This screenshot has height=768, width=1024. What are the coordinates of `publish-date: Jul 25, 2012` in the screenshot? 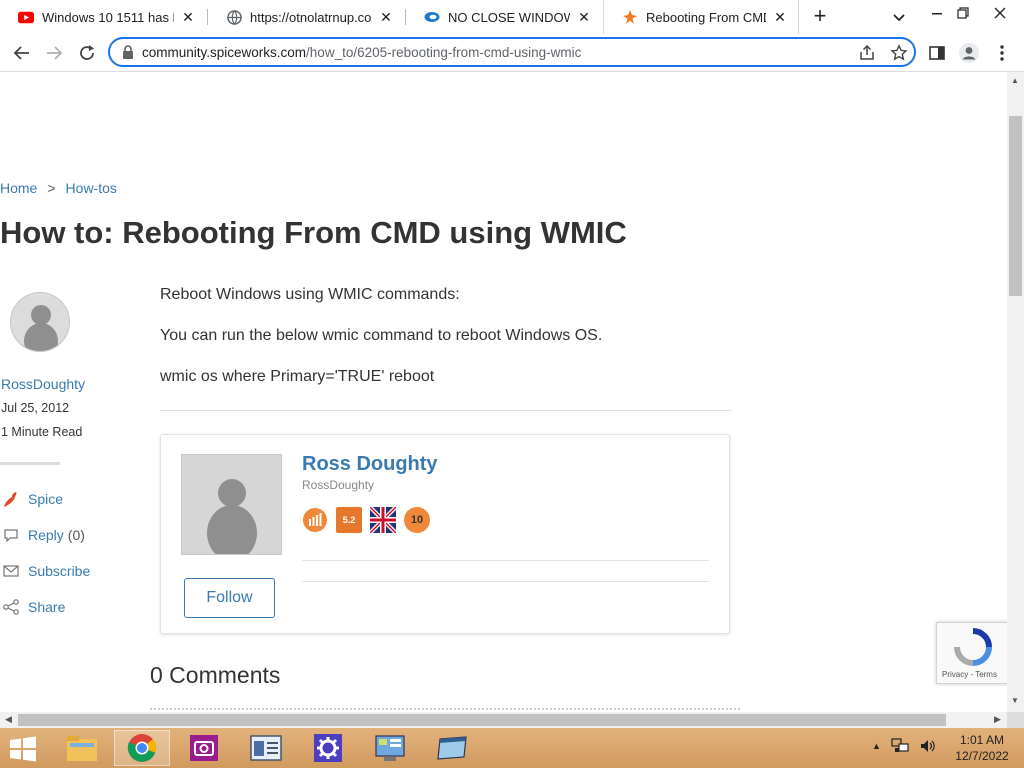 It's located at (35, 408).